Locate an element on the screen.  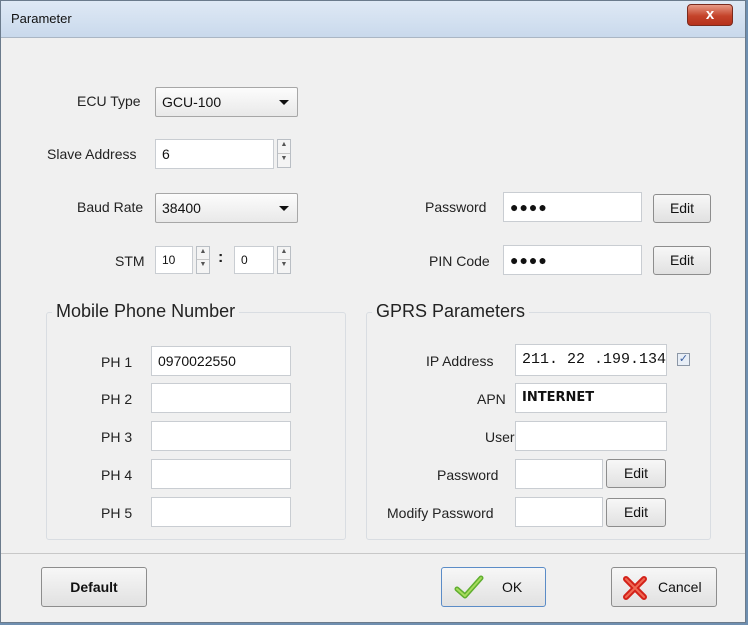
user-label: User is located at coordinates (500, 437).